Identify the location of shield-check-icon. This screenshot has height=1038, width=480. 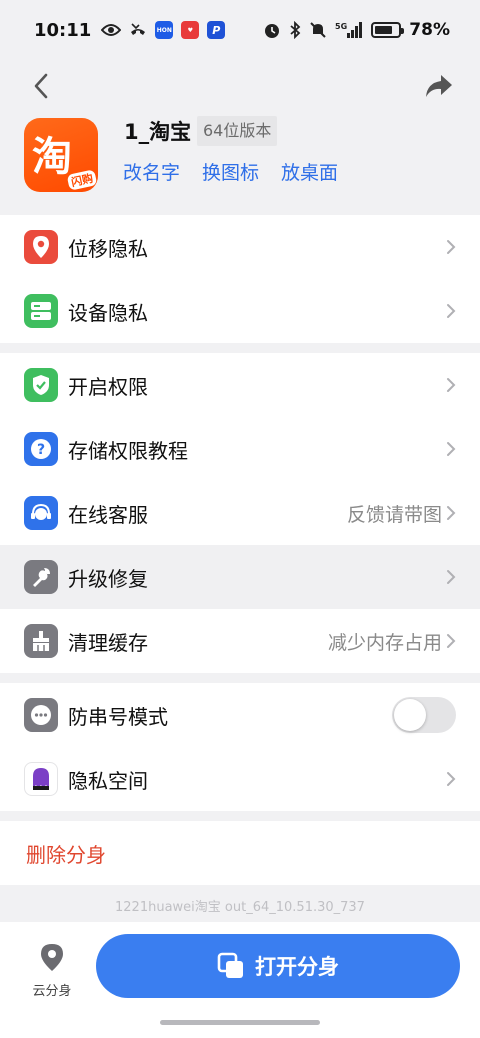
(41, 385).